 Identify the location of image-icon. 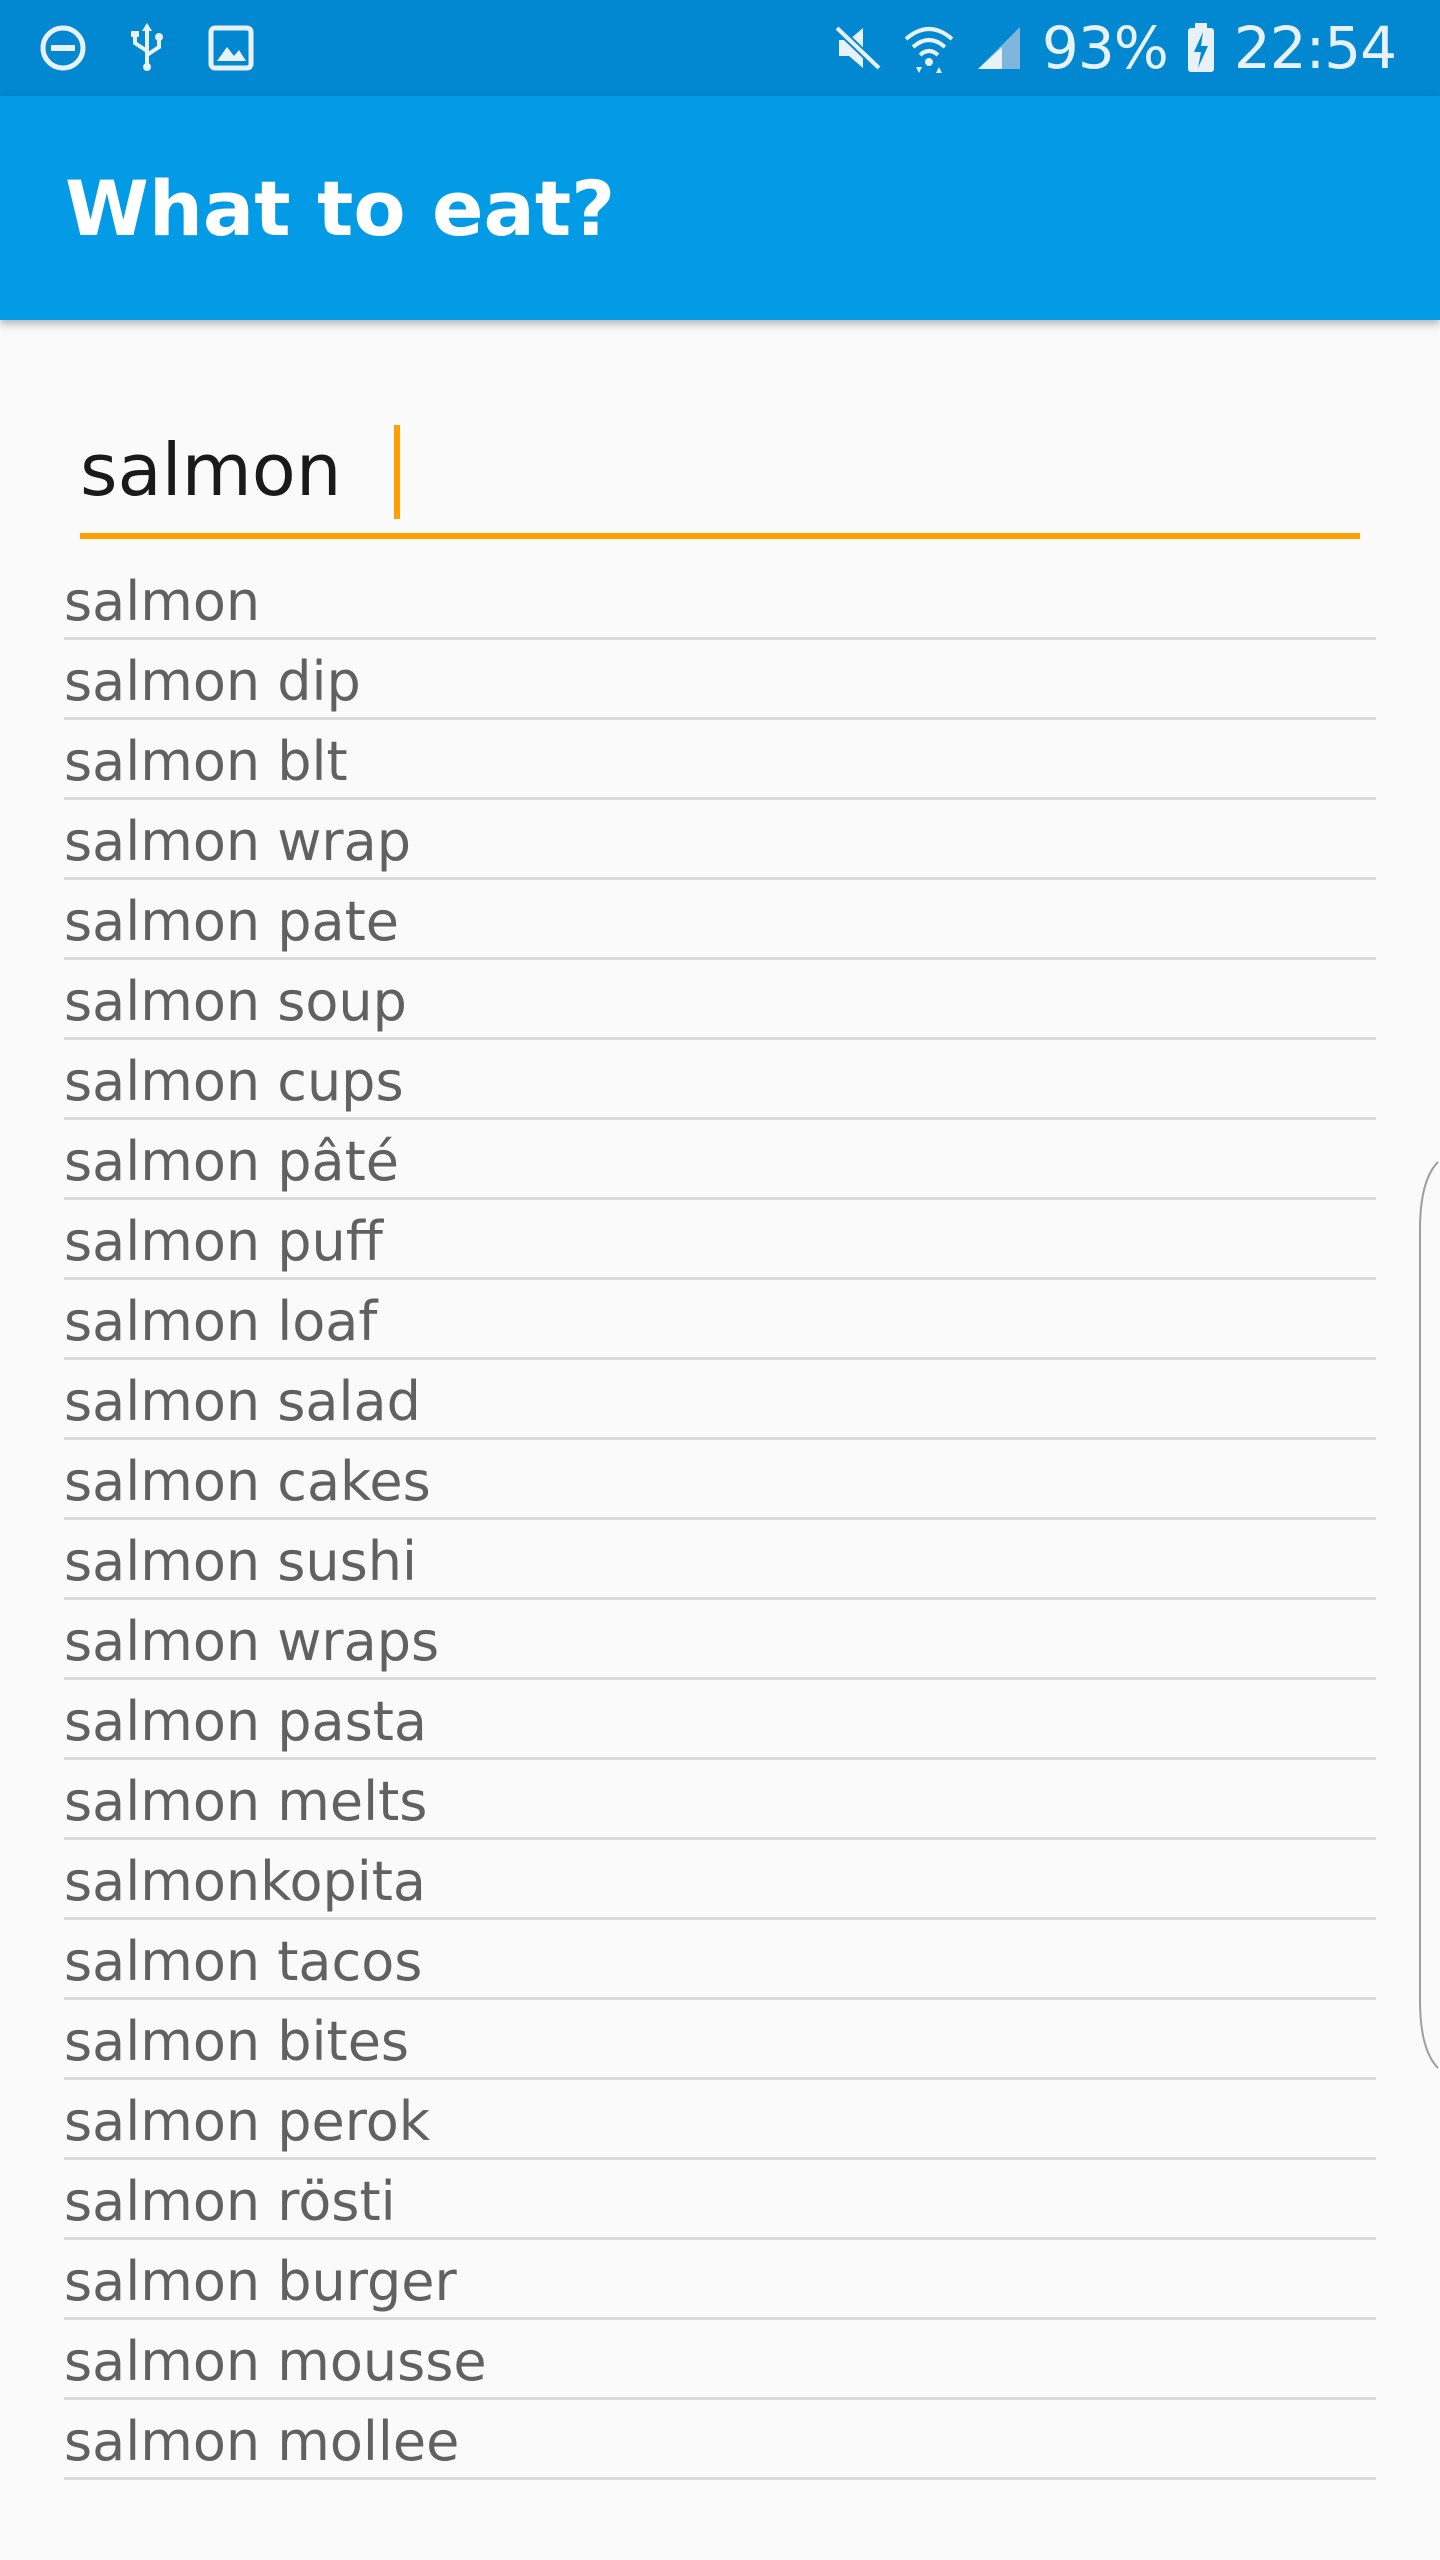
(231, 48).